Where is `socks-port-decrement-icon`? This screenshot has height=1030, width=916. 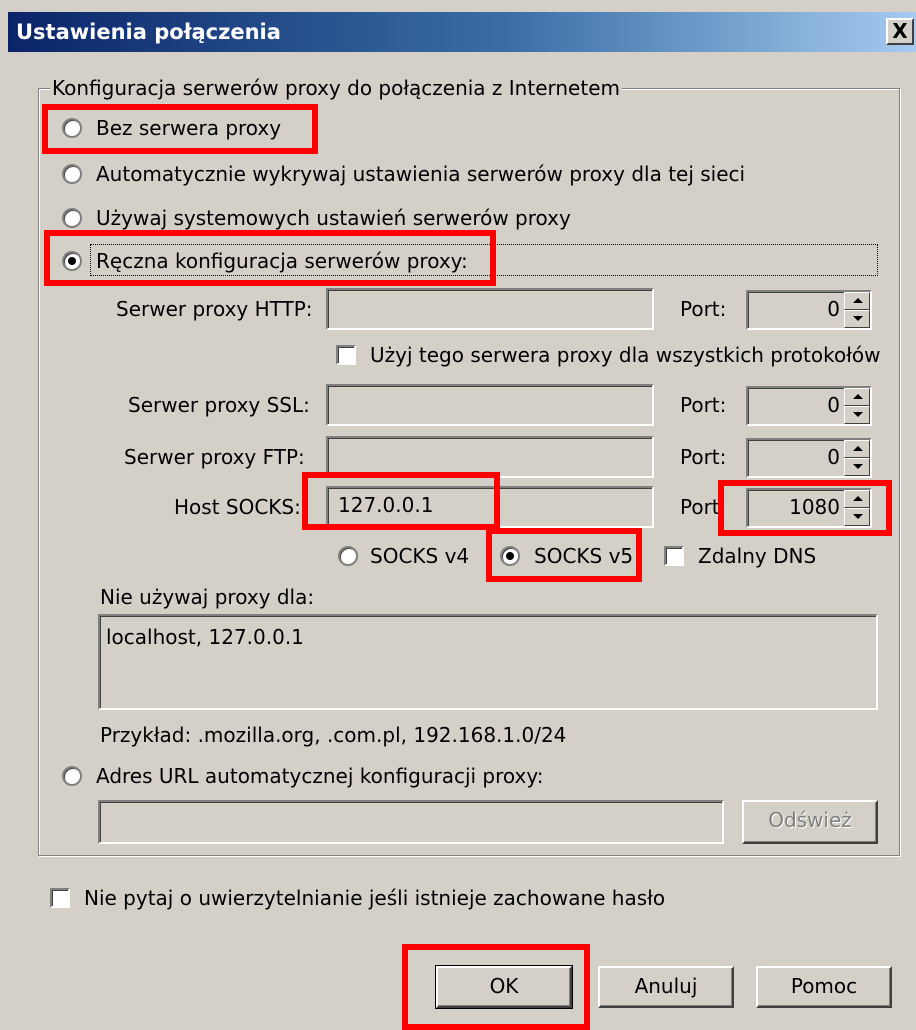 socks-port-decrement-icon is located at coordinates (857, 517).